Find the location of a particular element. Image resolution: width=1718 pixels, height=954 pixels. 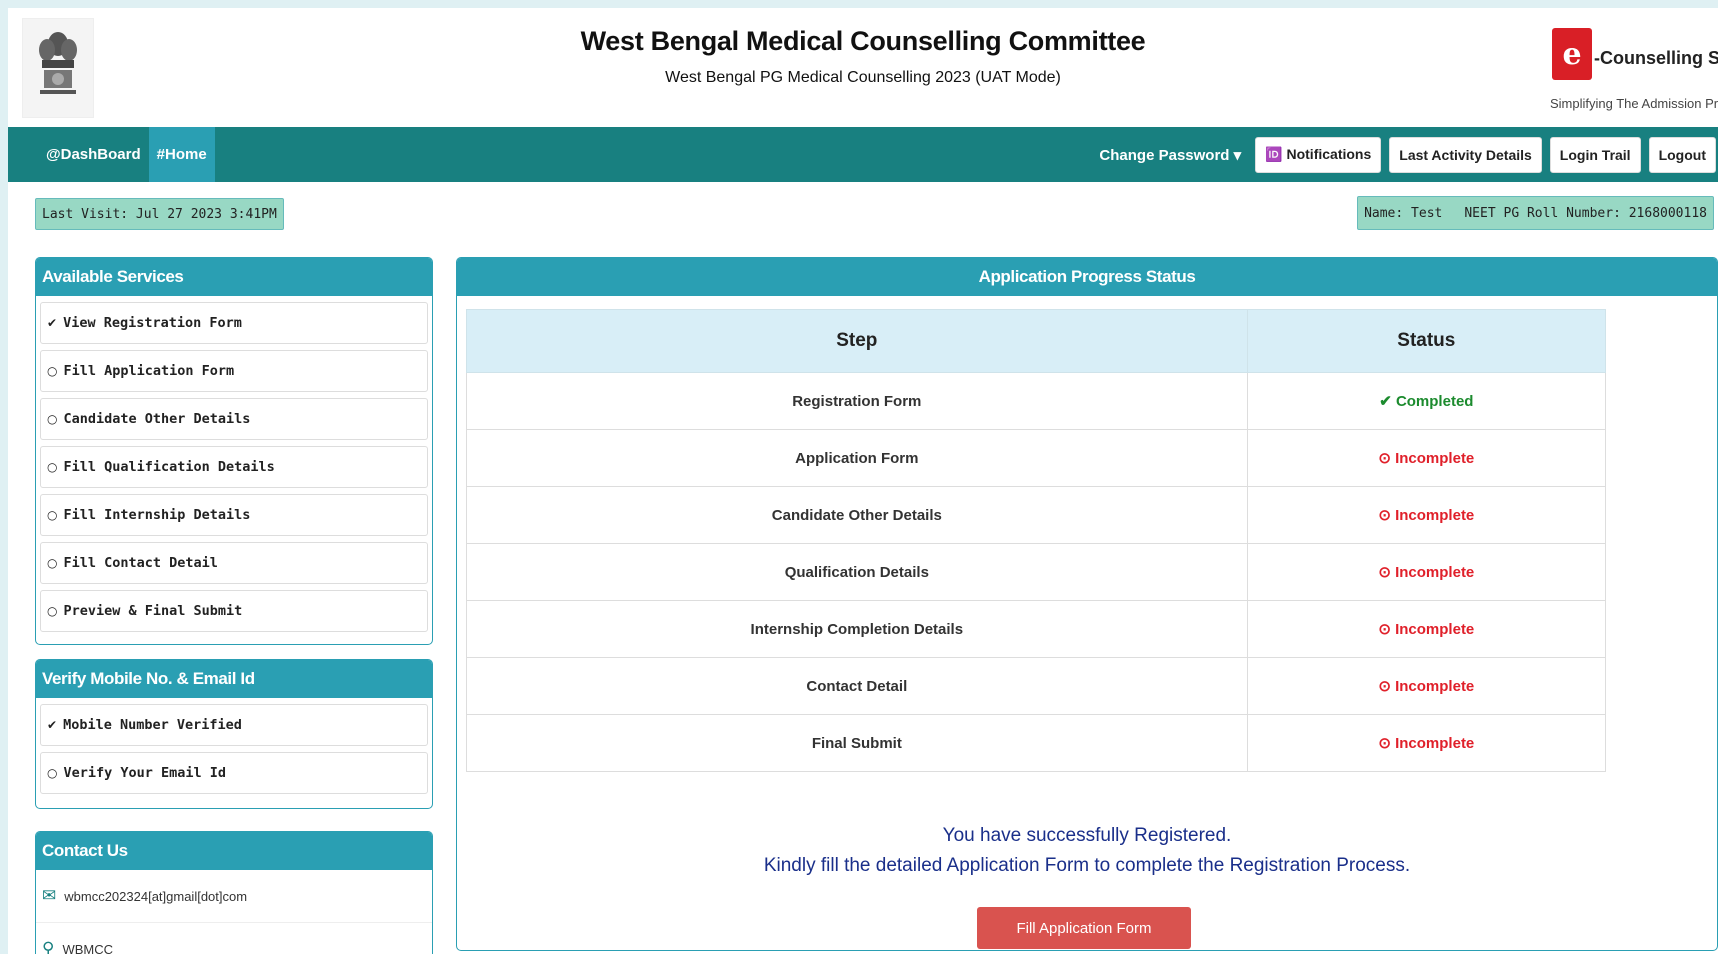

login-trail-button: Login Trail is located at coordinates (1595, 154).